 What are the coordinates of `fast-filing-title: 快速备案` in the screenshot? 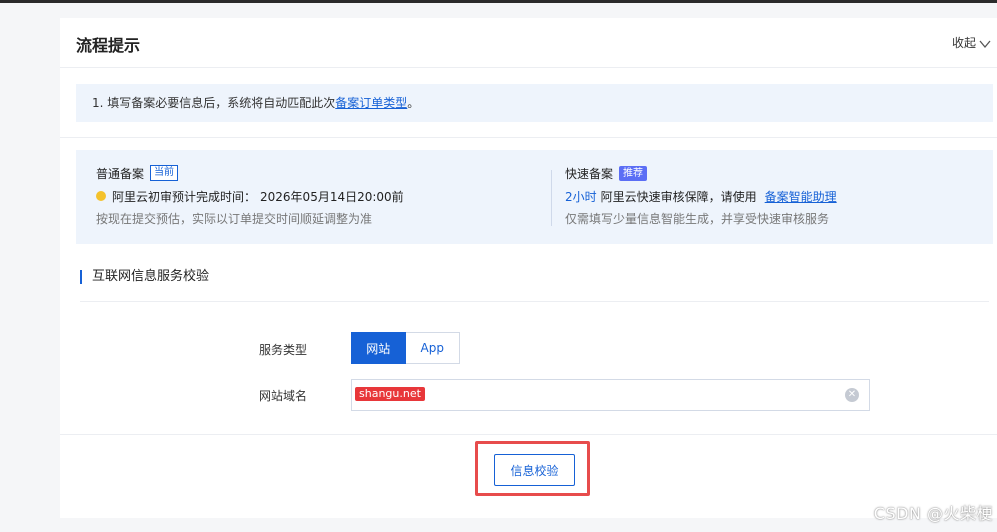 It's located at (589, 173).